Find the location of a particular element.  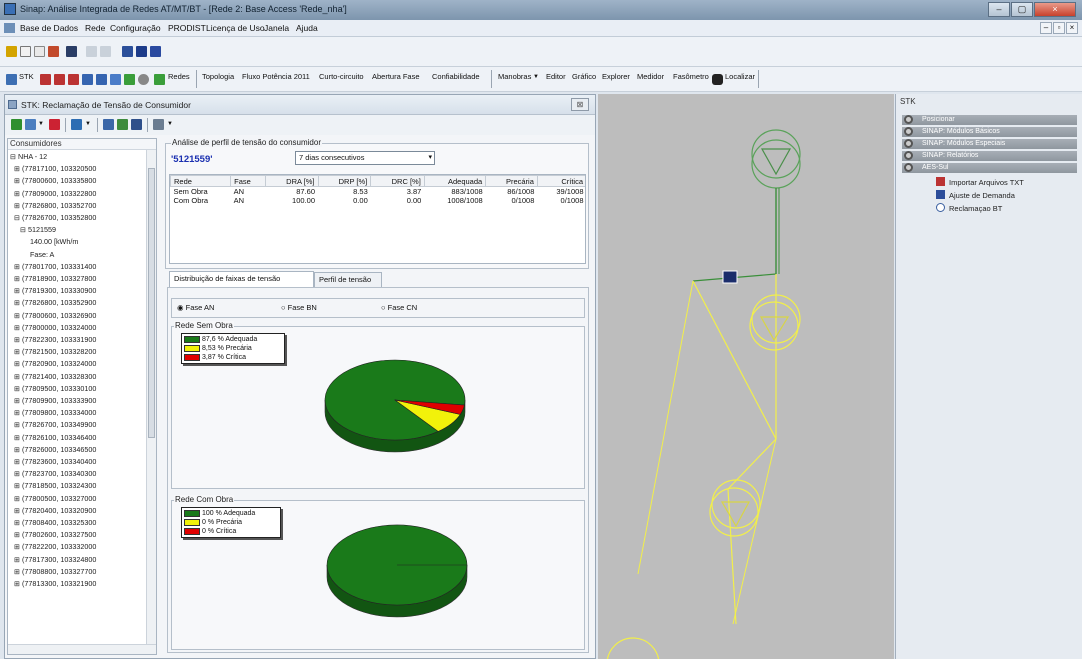

phase-cn-radio: ○ Fase CN is located at coordinates (399, 307).